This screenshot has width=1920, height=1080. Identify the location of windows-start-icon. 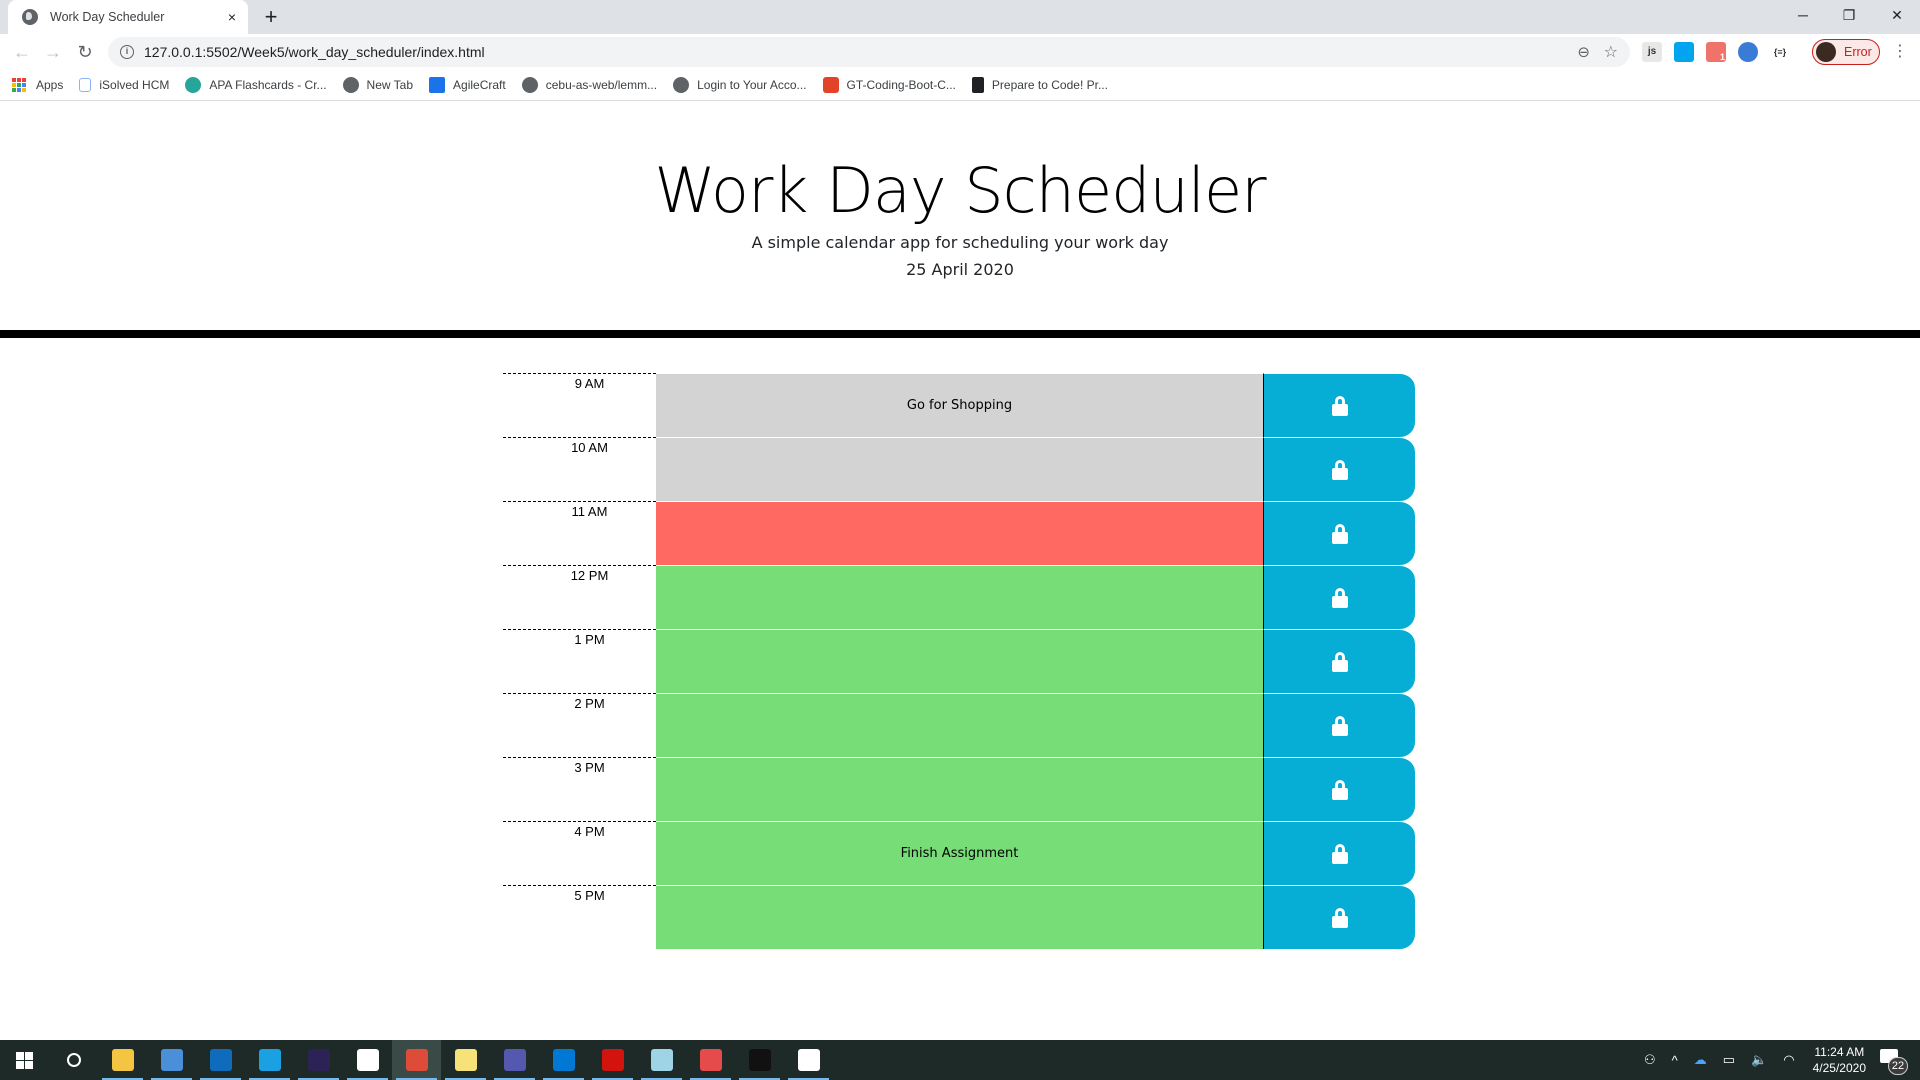
(24, 1060).